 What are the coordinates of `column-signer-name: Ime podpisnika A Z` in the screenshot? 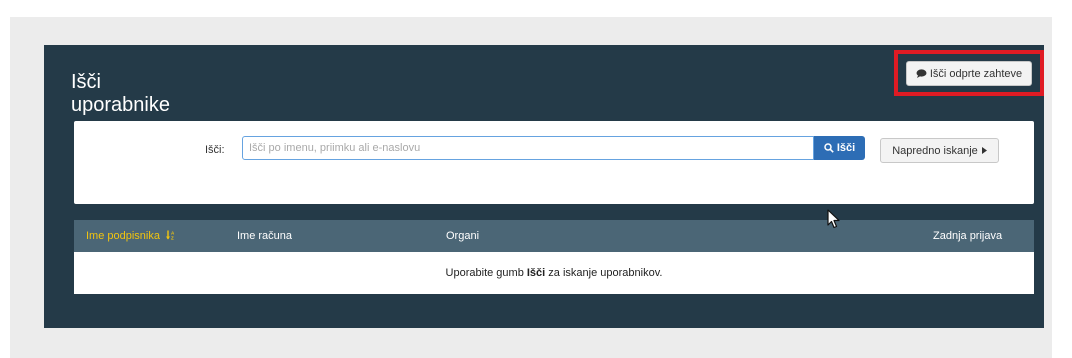 It's located at (131, 236).